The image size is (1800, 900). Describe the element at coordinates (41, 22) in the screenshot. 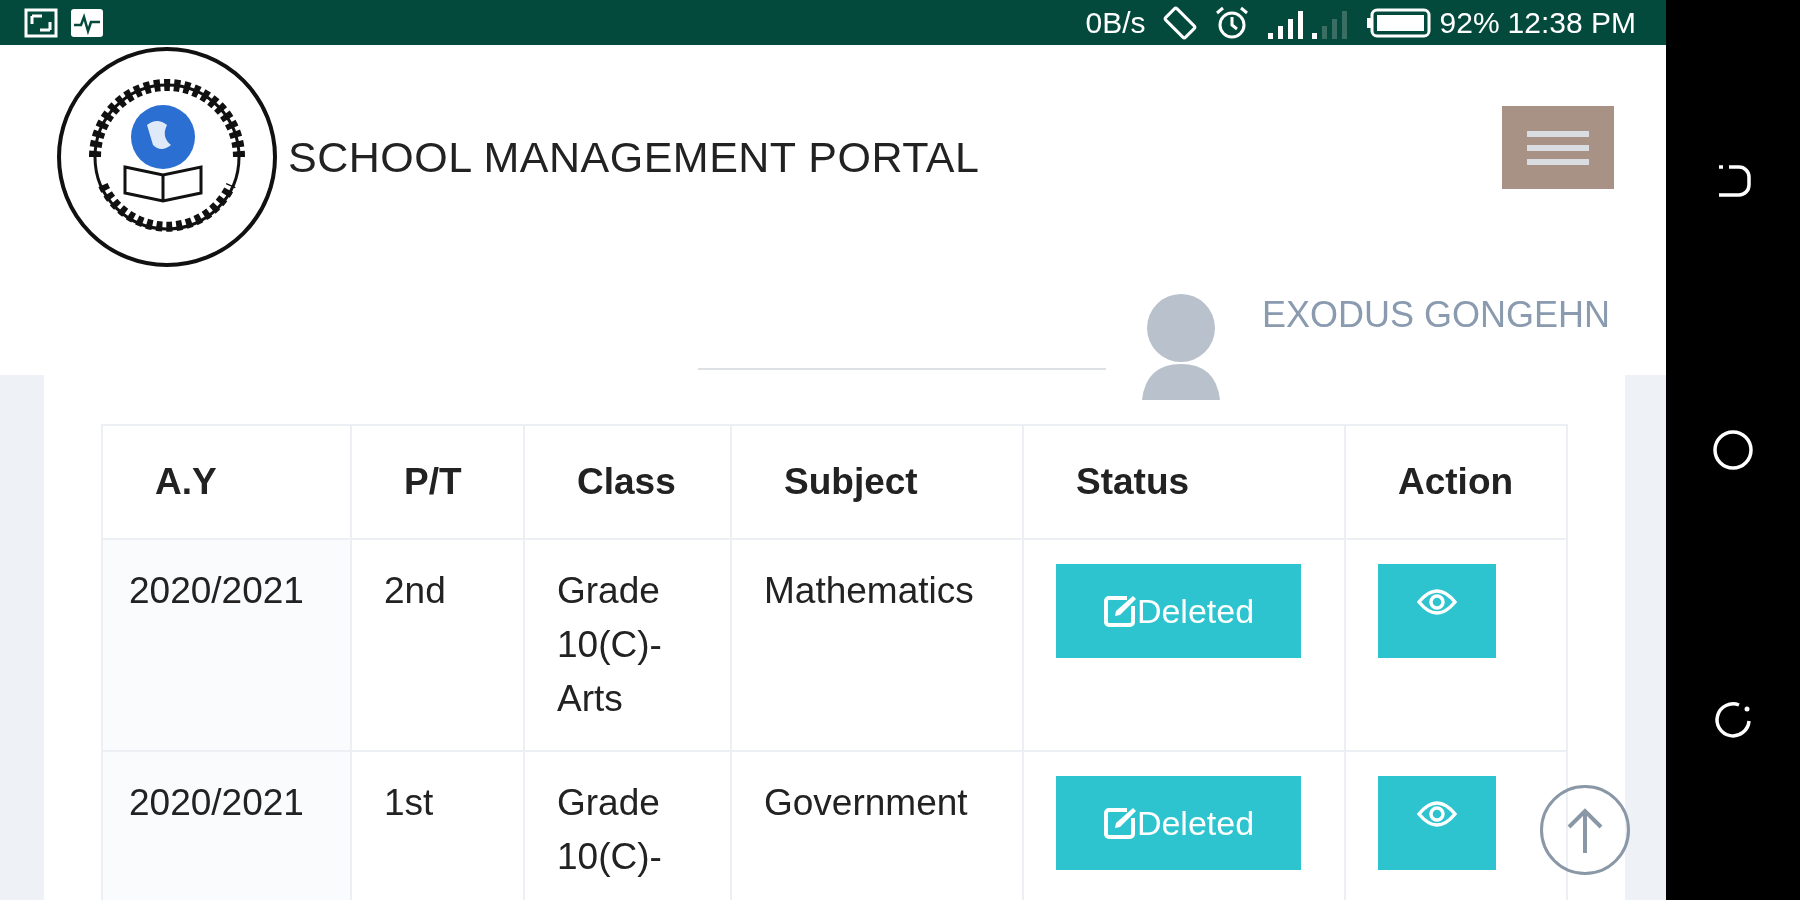

I see `screenshot-icon` at that location.